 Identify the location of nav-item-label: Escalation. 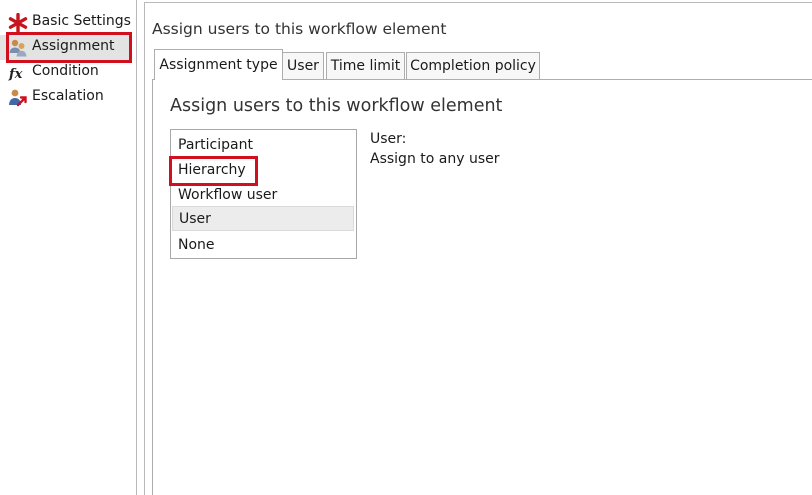
(68, 96).